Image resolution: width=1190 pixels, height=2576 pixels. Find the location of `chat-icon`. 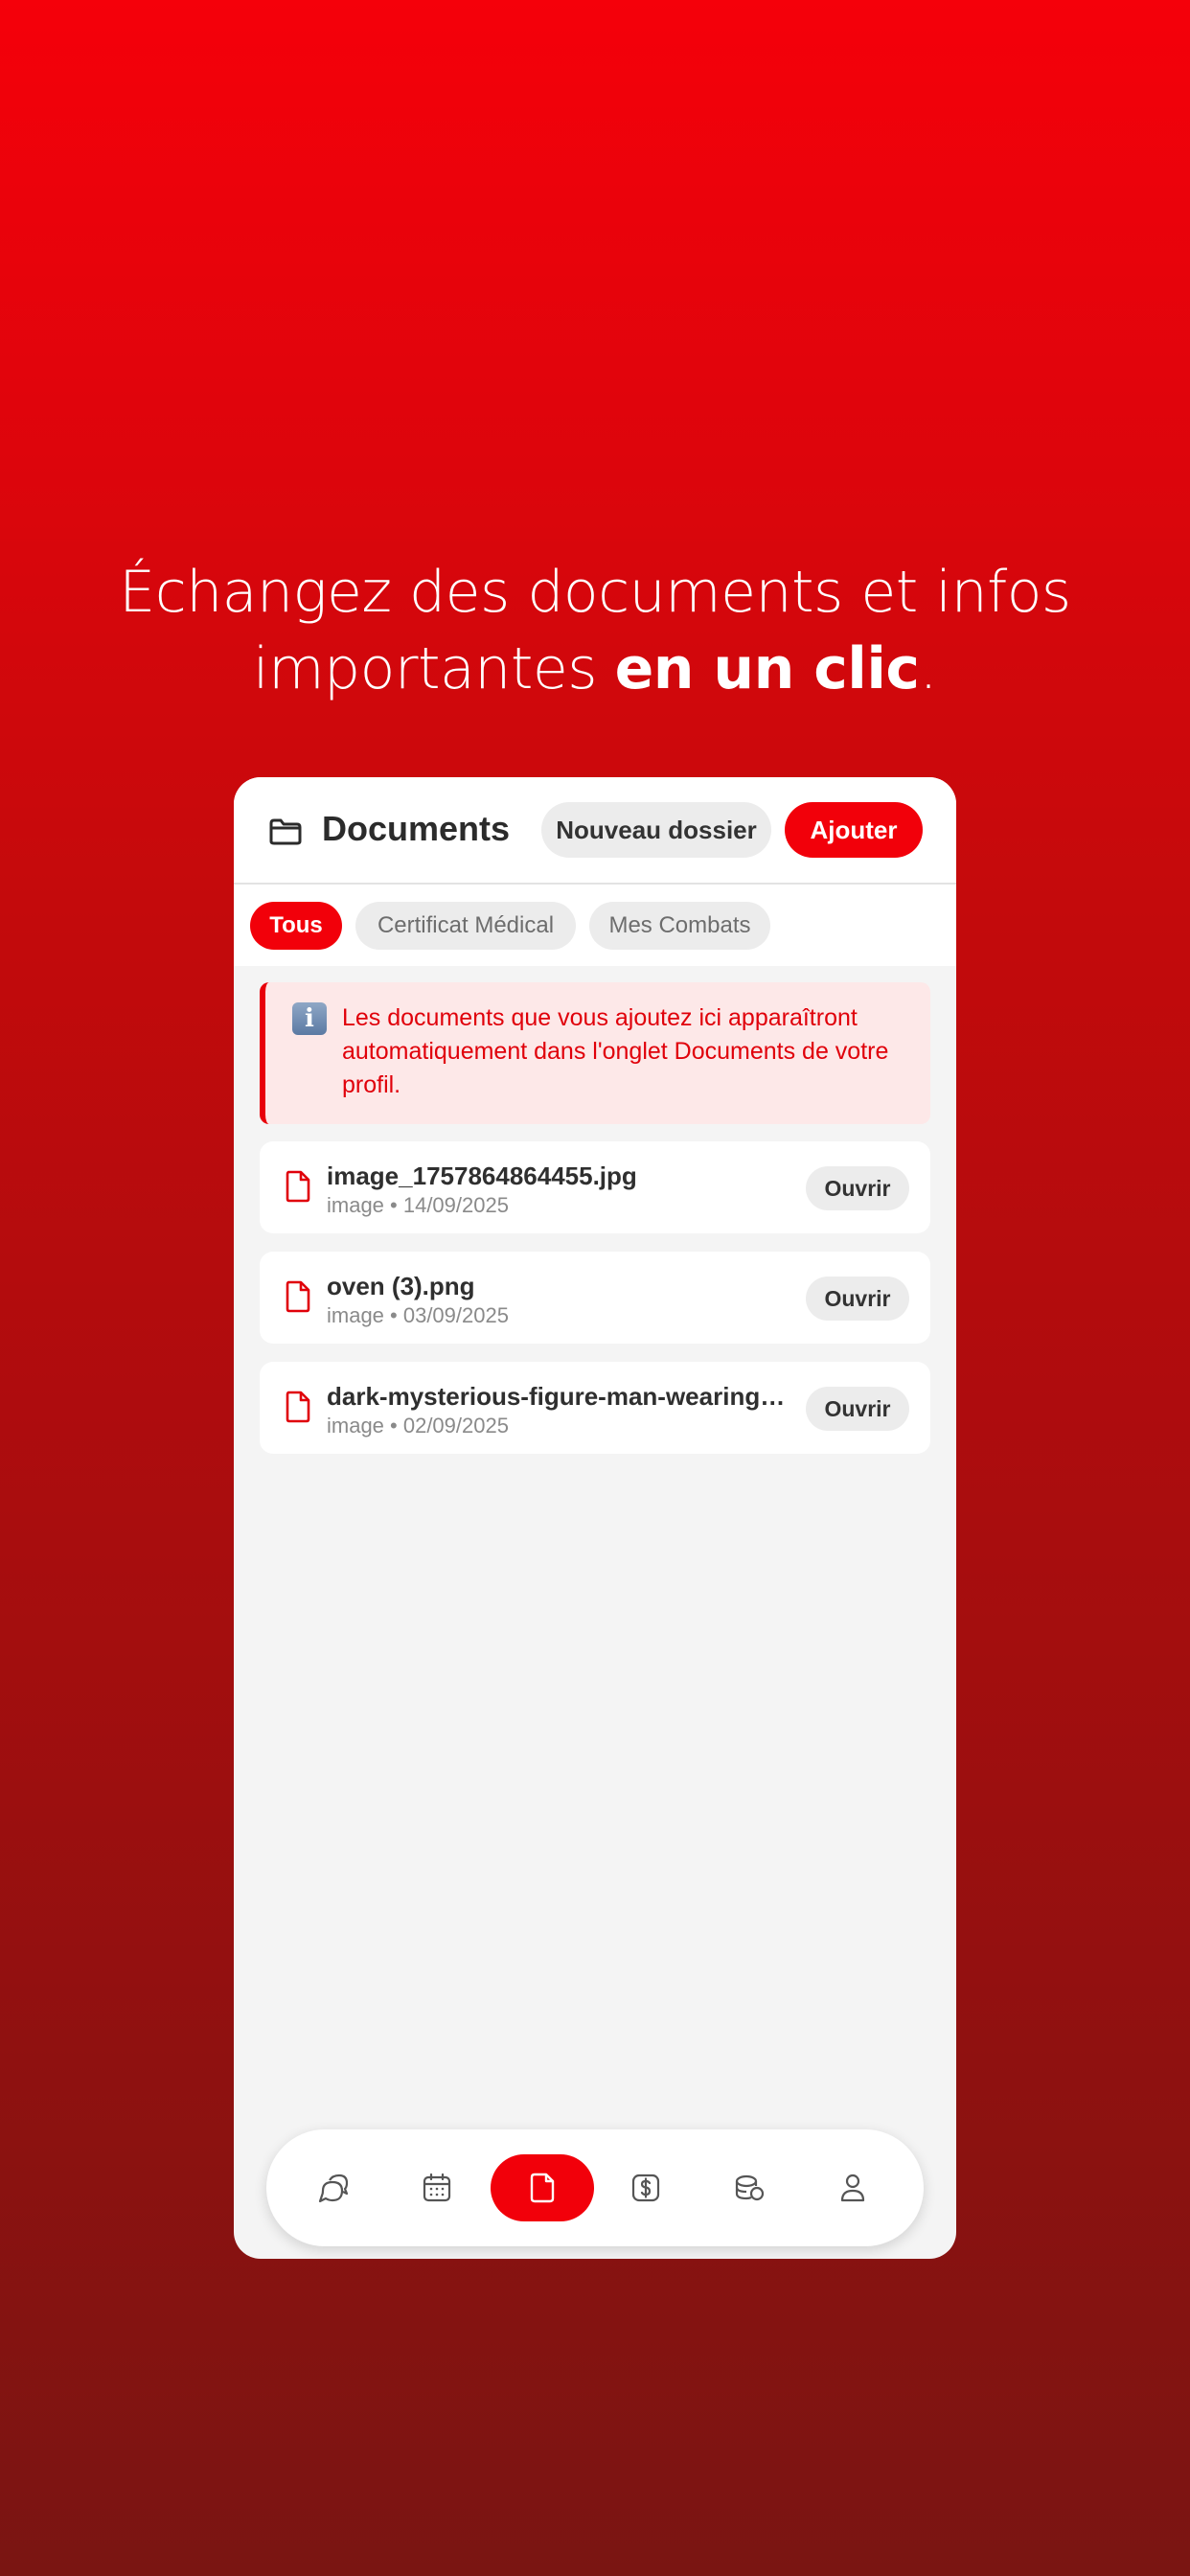

chat-icon is located at coordinates (334, 2188).